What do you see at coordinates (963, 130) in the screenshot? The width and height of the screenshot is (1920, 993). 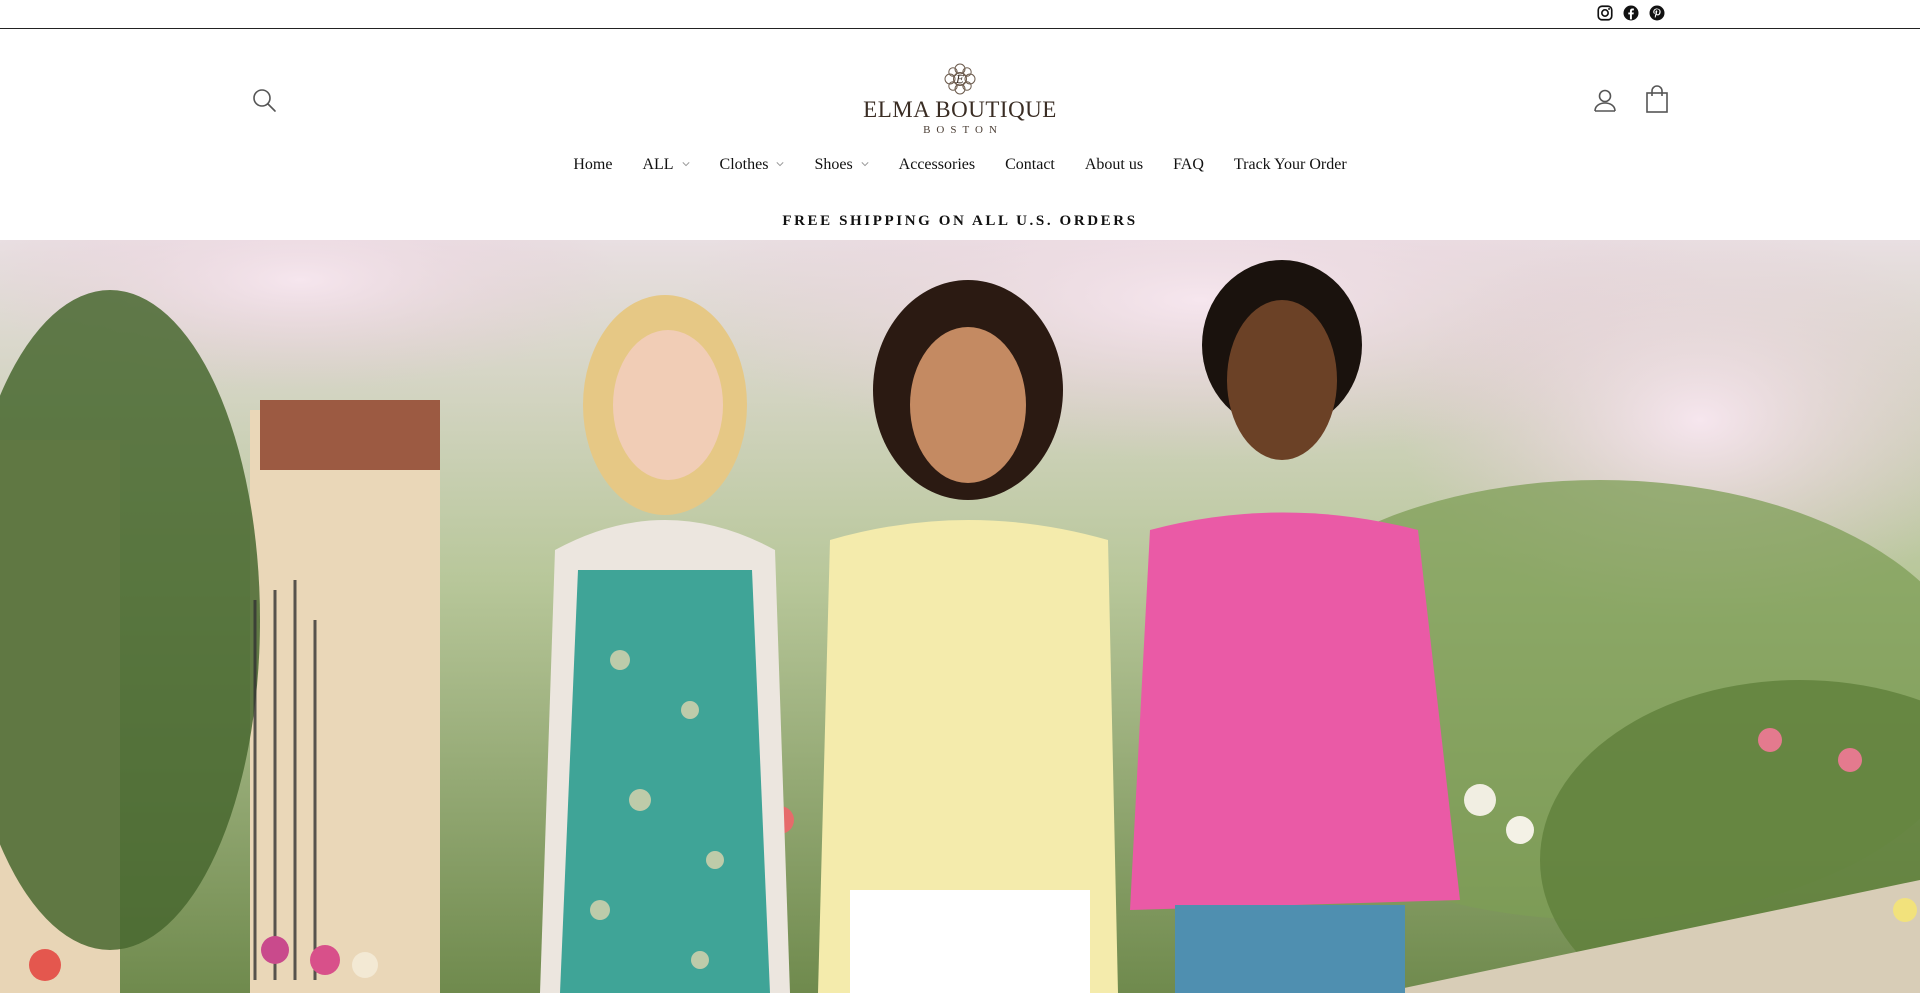 I see `logo-city: BOSTON` at bounding box center [963, 130].